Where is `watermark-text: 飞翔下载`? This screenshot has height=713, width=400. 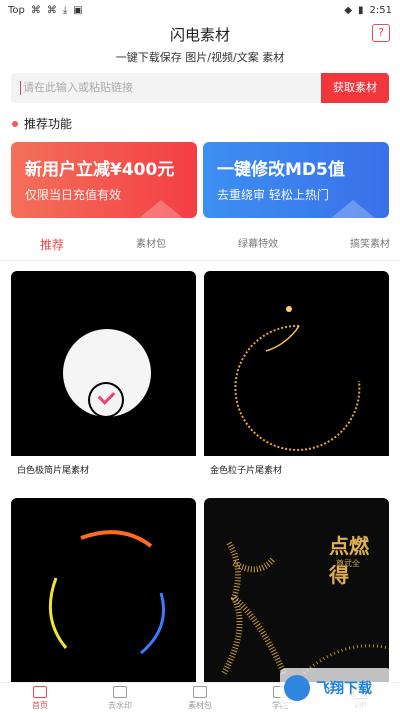
watermark-text: 飞翔下载 is located at coordinates (344, 689).